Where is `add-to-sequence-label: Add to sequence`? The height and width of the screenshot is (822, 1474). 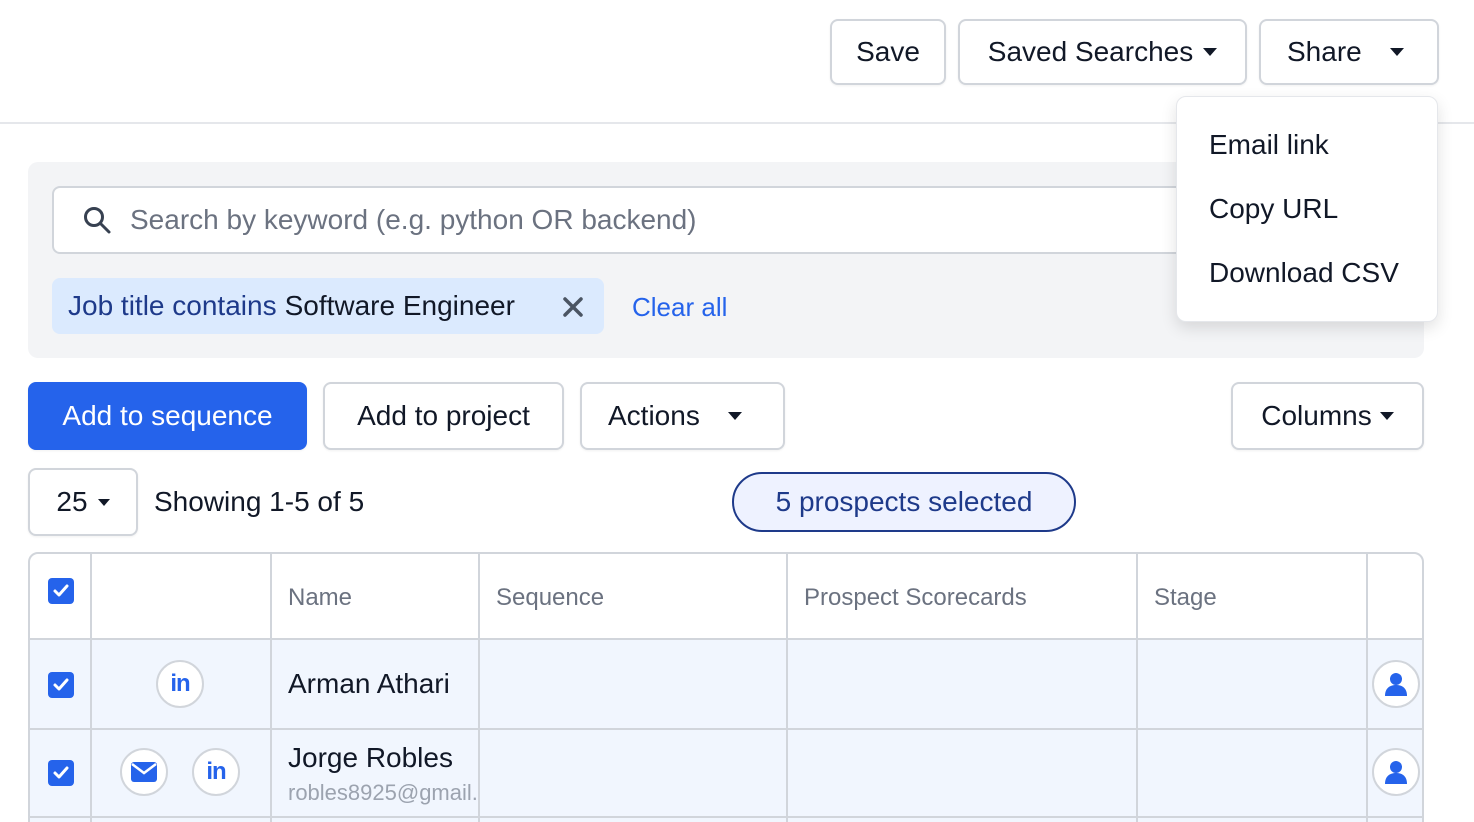
add-to-sequence-label: Add to sequence is located at coordinates (167, 415).